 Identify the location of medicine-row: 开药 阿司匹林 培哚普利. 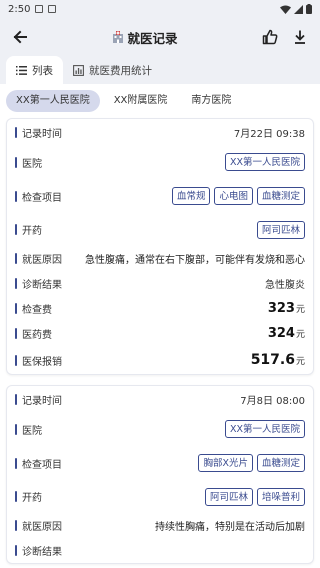
(160, 496).